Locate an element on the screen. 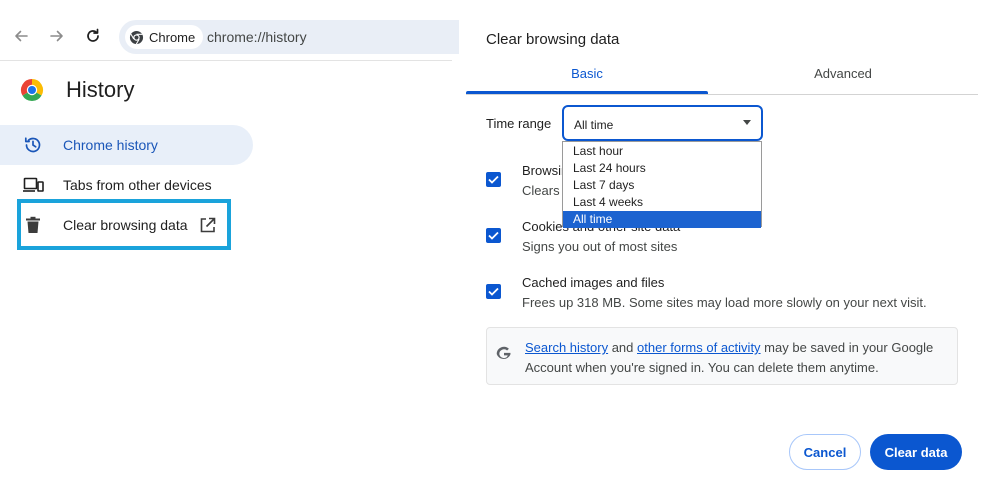  other-forms-of-activity-link: other forms of activity is located at coordinates (699, 347).